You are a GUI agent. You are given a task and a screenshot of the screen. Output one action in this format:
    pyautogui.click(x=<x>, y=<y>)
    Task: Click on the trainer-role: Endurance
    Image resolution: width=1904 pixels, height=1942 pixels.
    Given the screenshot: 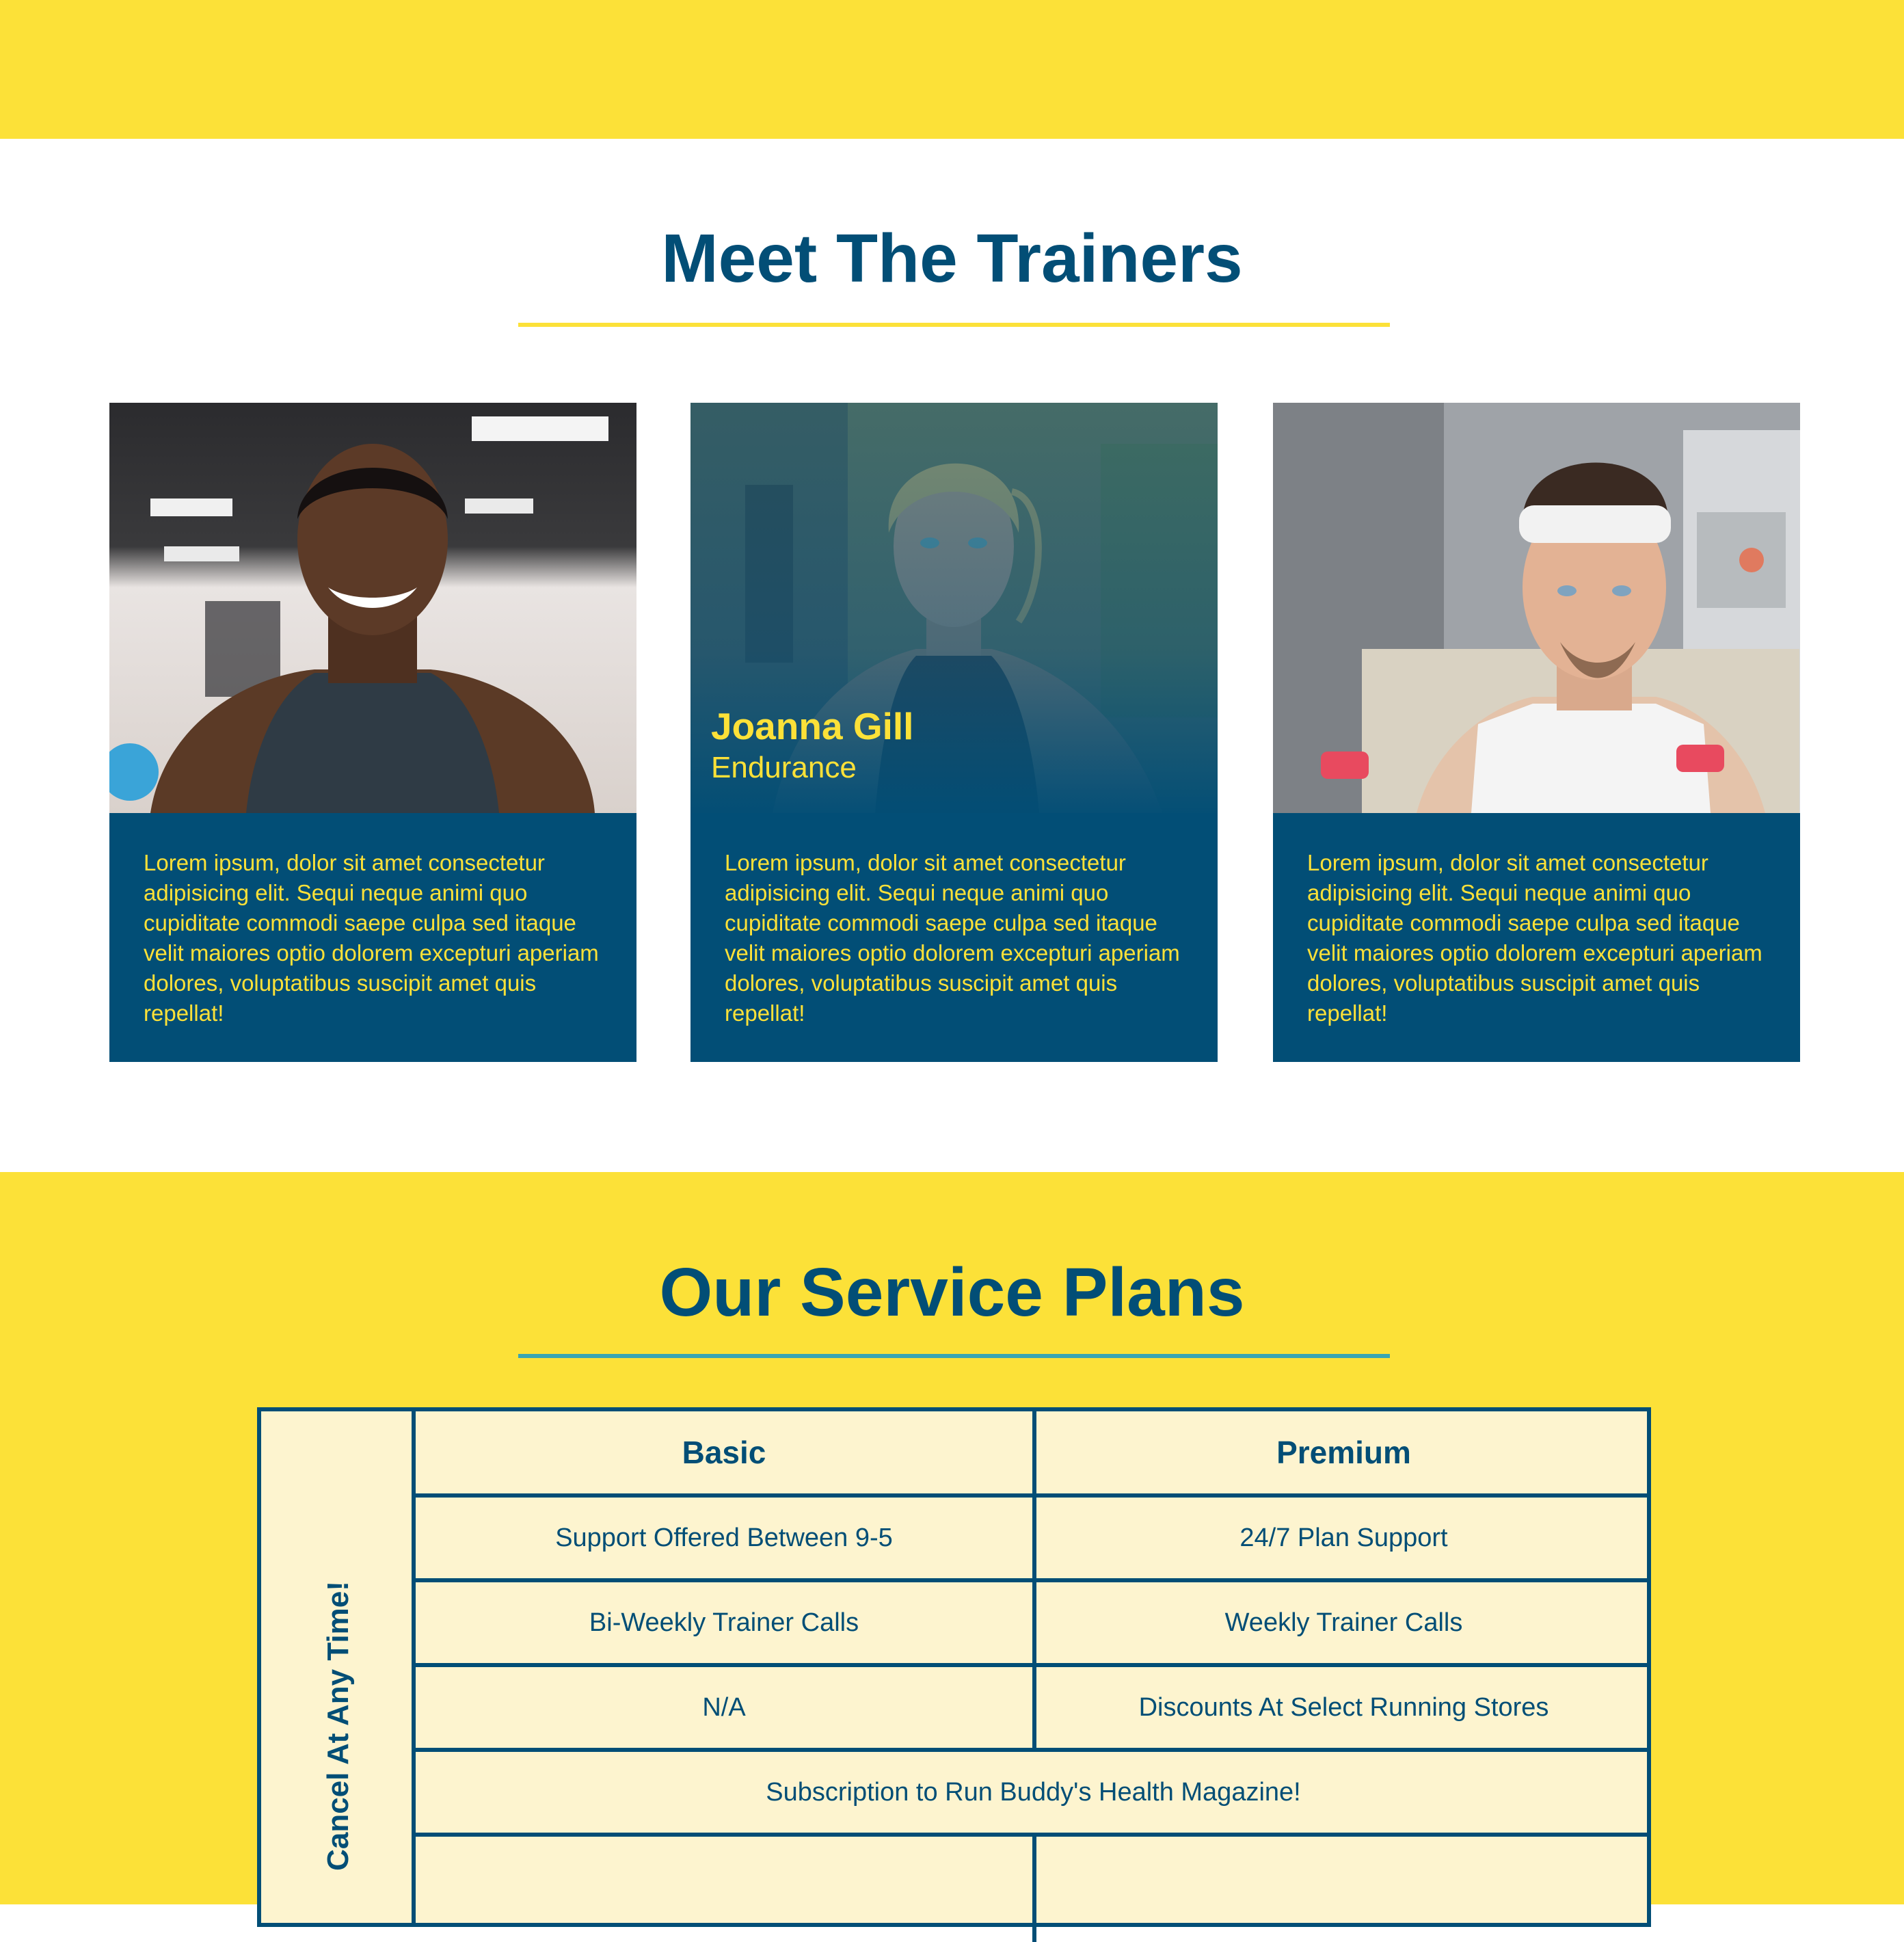 What is the action you would take?
    pyautogui.click(x=784, y=767)
    